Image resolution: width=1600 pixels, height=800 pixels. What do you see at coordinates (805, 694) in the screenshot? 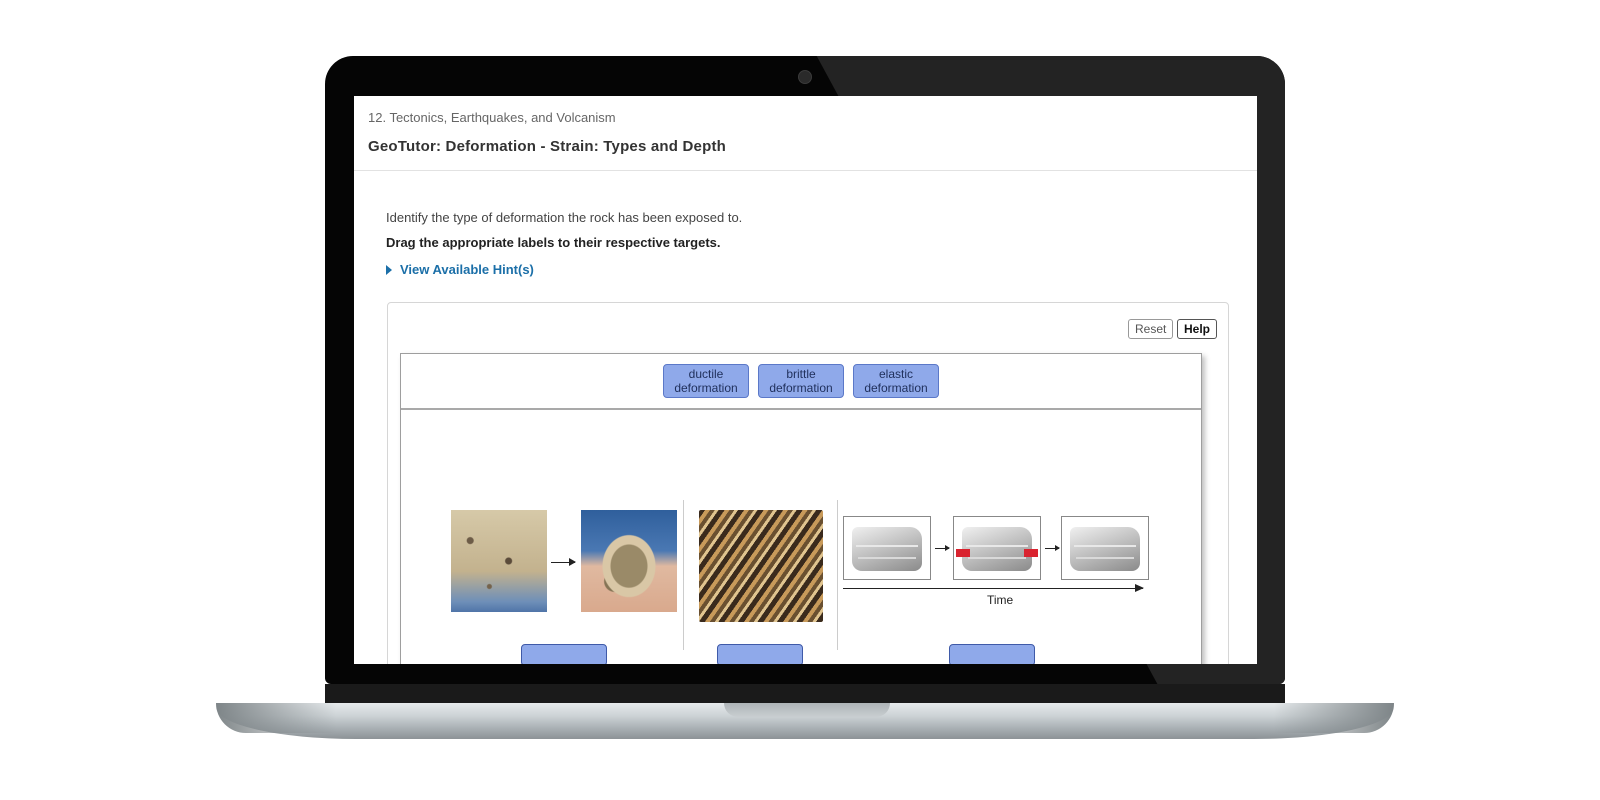
I see `laptop-hinge` at bounding box center [805, 694].